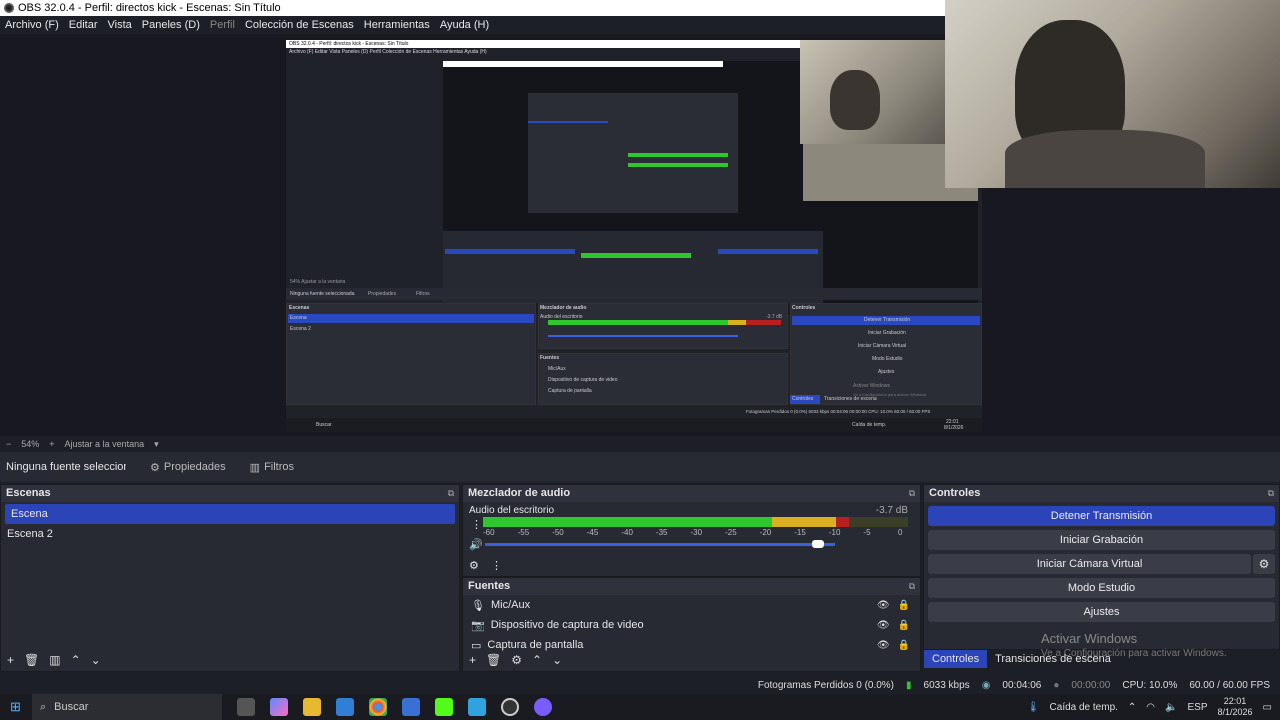 This screenshot has width=1280, height=720. What do you see at coordinates (660, 544) in the screenshot?
I see `volume-slider` at bounding box center [660, 544].